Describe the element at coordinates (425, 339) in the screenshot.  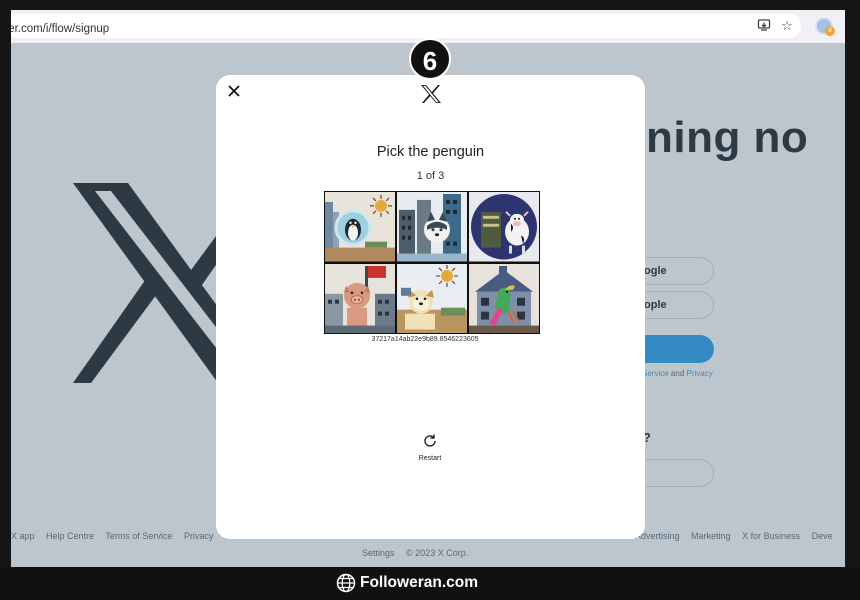
I see `captcha-session-id: 37217a14ab22e9b89.8546223605` at that location.